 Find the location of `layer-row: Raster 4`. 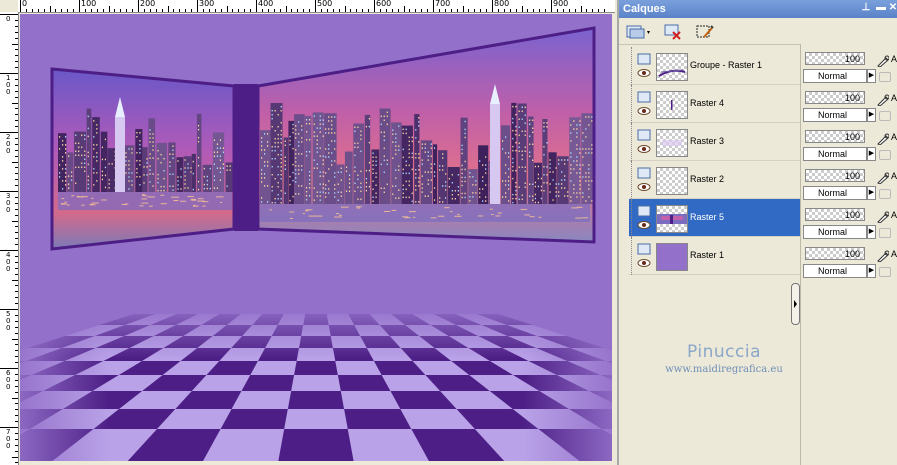

layer-row: Raster 4 is located at coordinates (715, 104).